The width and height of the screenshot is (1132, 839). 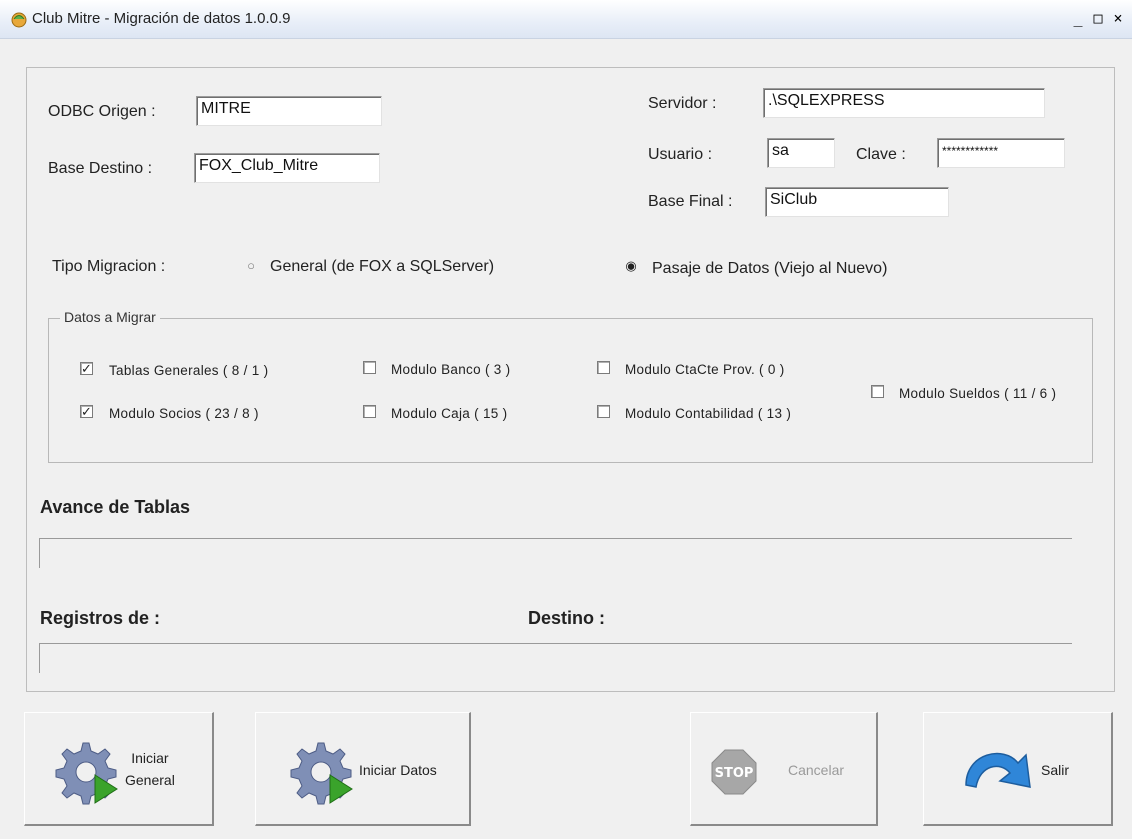 I want to click on checkbox-modulo-sueldos-label: Modulo Sueldos ( 11 / 6 ), so click(x=977, y=393).